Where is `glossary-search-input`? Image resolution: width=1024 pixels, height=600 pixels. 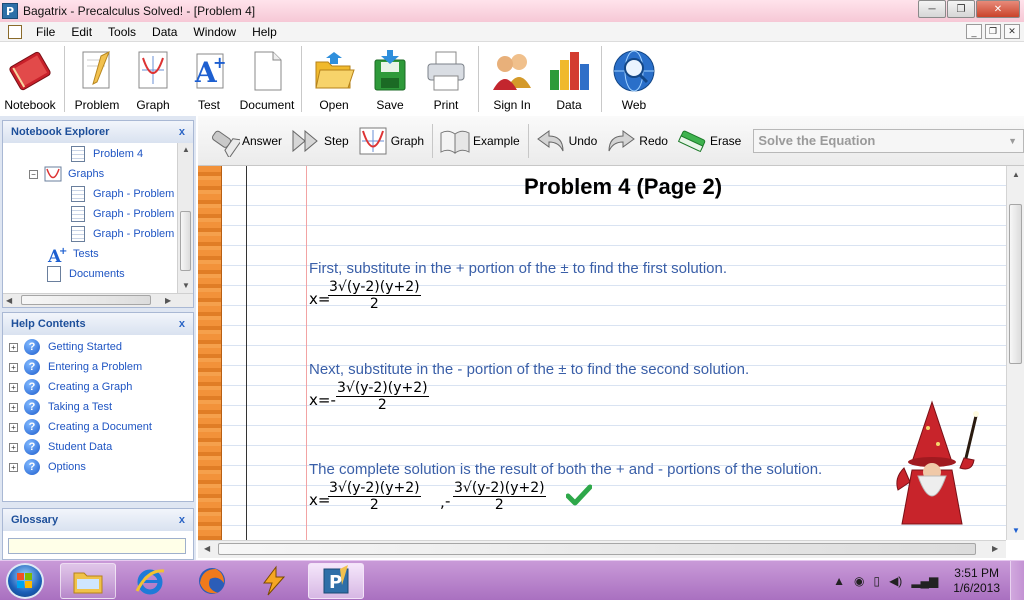
glossary-search-input is located at coordinates (97, 546).